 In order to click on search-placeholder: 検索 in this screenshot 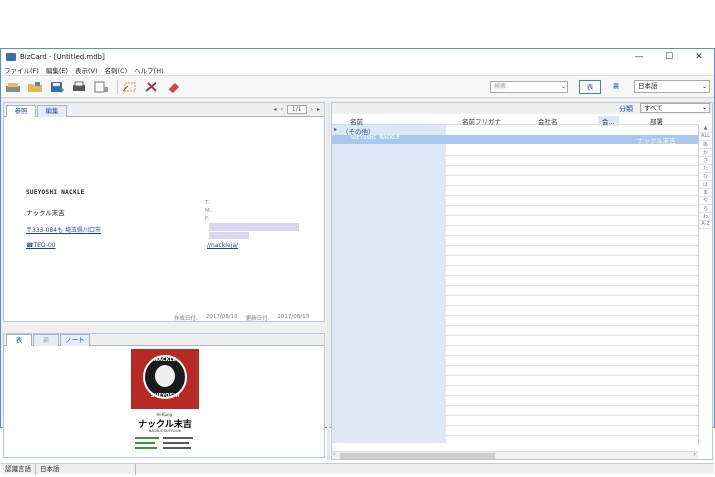, I will do `click(500, 86)`.